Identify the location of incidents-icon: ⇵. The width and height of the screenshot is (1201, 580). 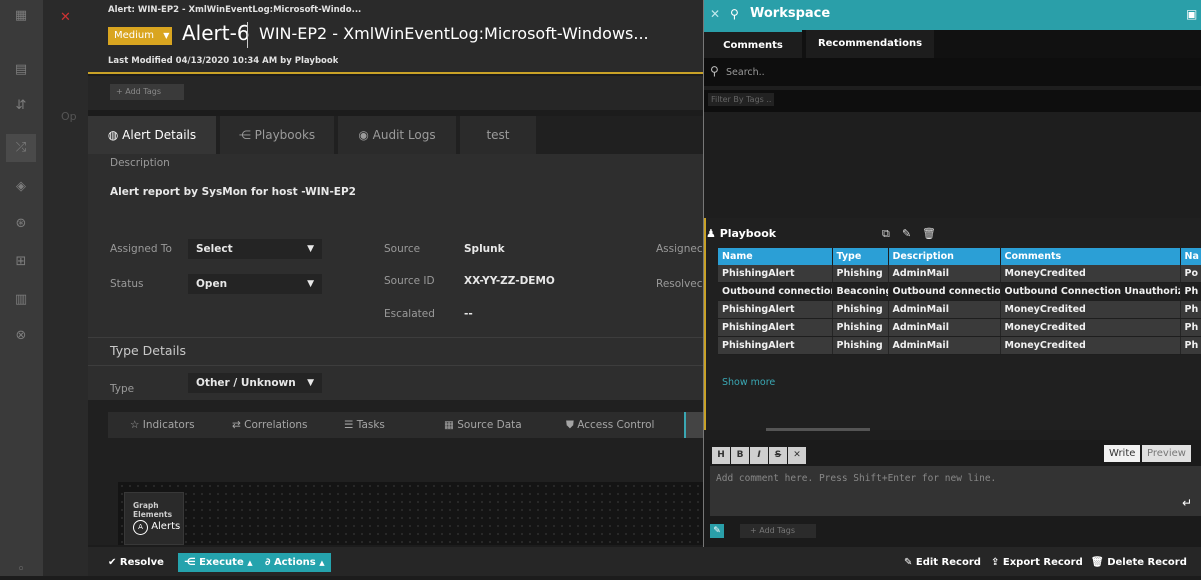
(21, 106).